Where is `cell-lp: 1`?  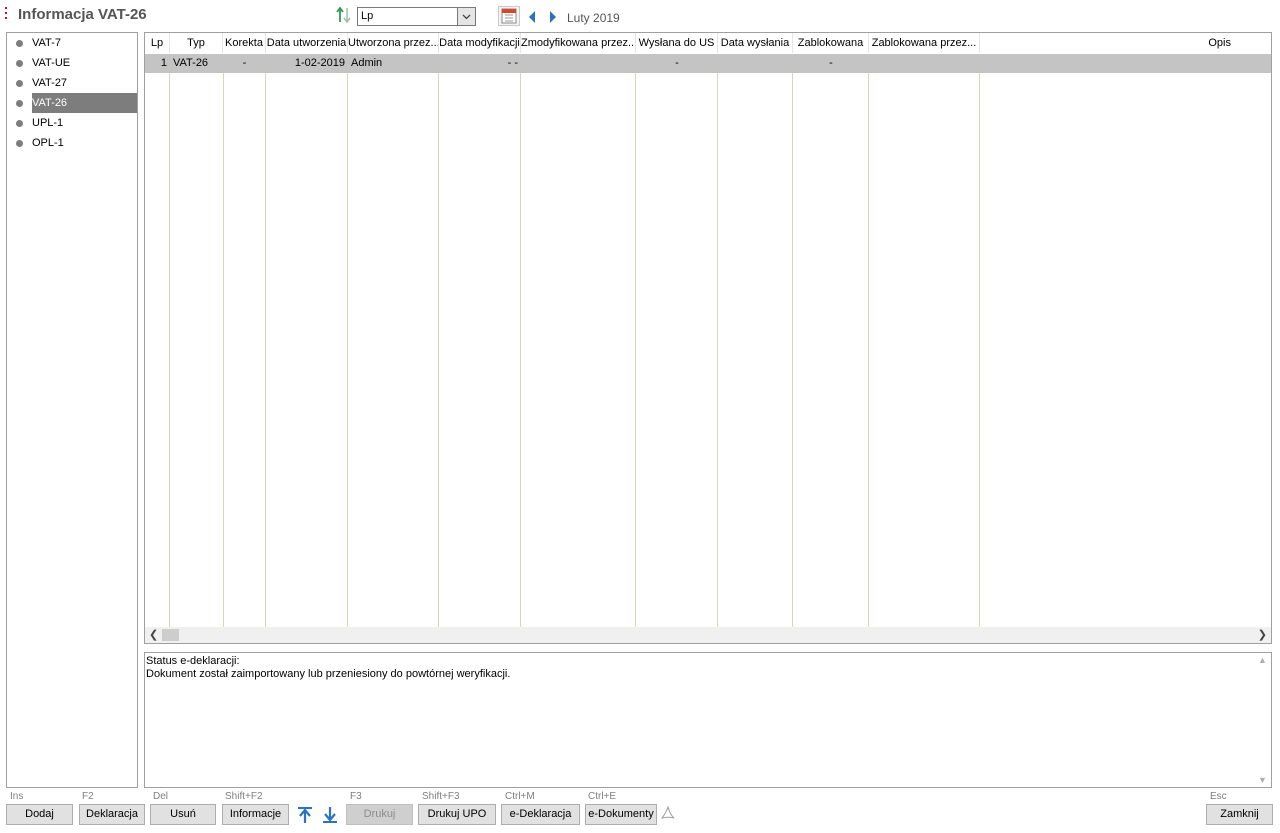 cell-lp: 1 is located at coordinates (163, 63).